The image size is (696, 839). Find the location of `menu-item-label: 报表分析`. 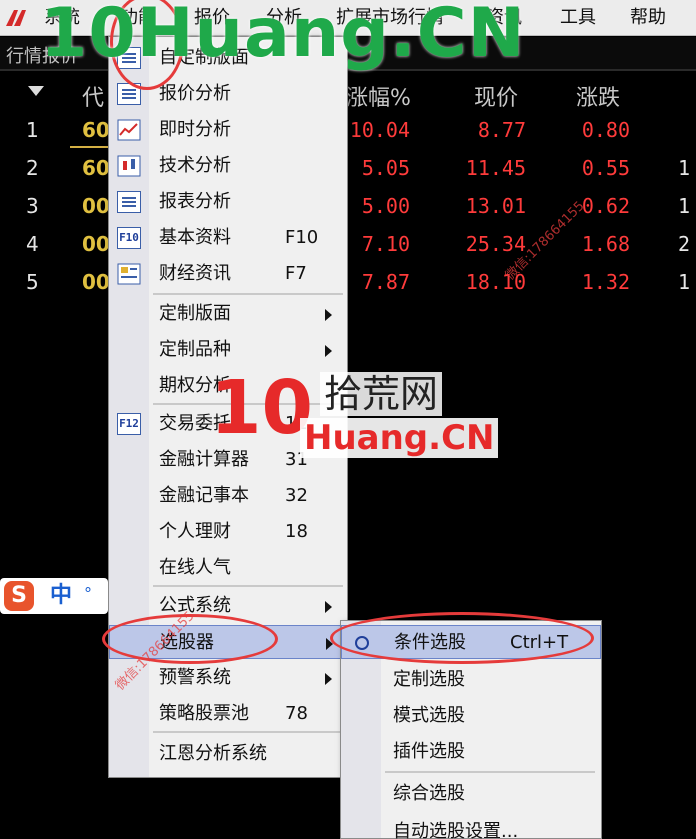

menu-item-label: 报表分析 is located at coordinates (195, 201).